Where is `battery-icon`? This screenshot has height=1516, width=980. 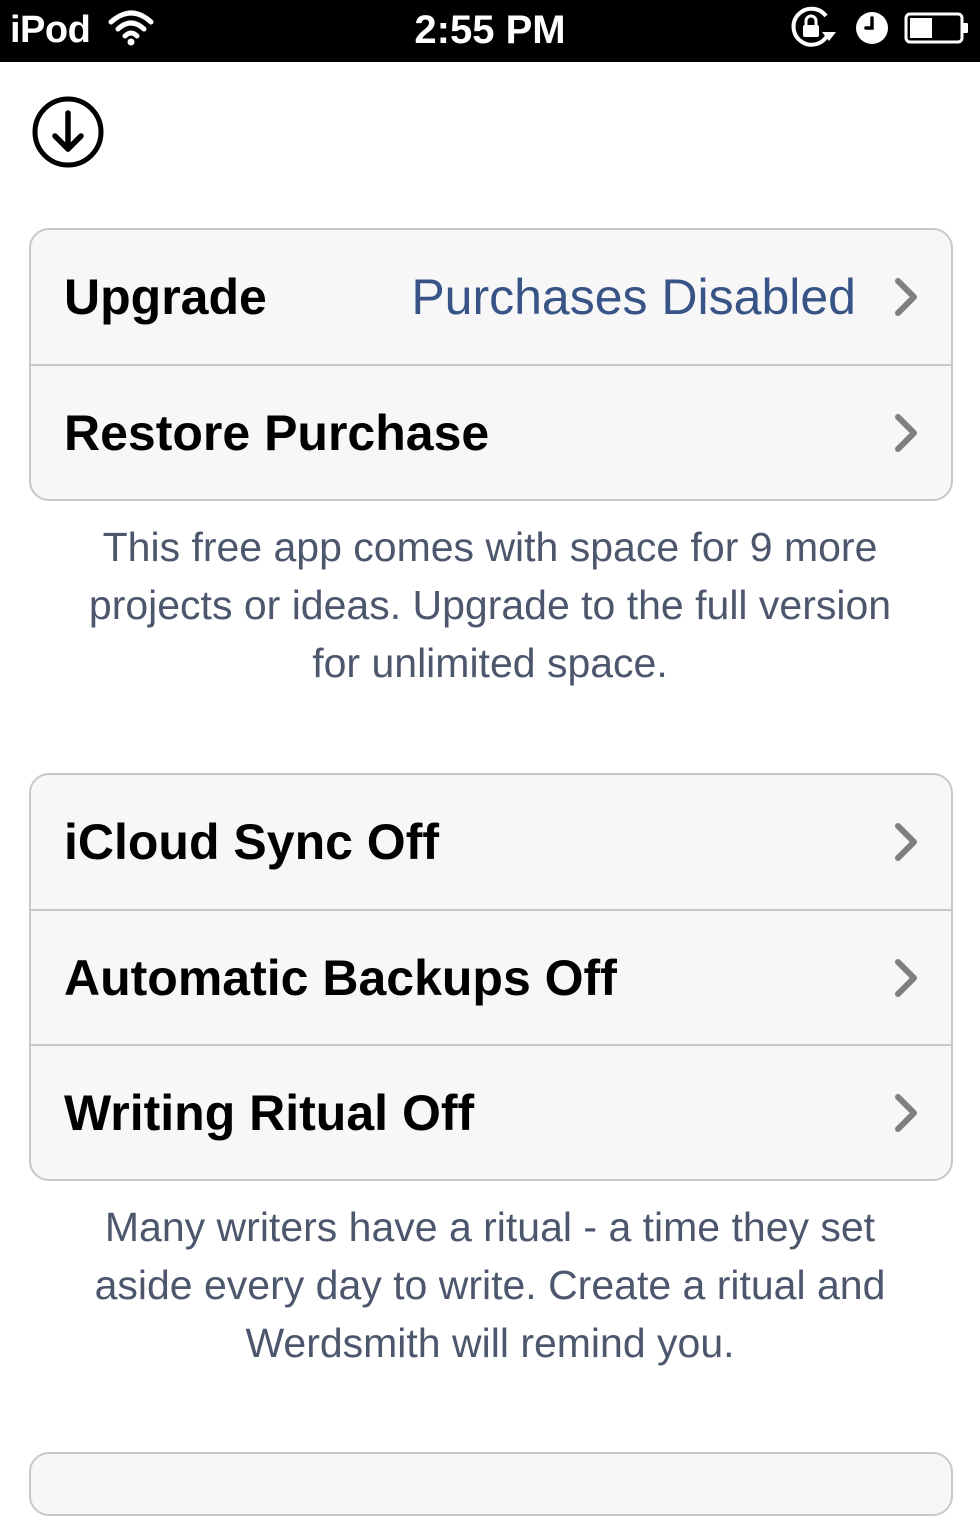
battery-icon is located at coordinates (937, 30).